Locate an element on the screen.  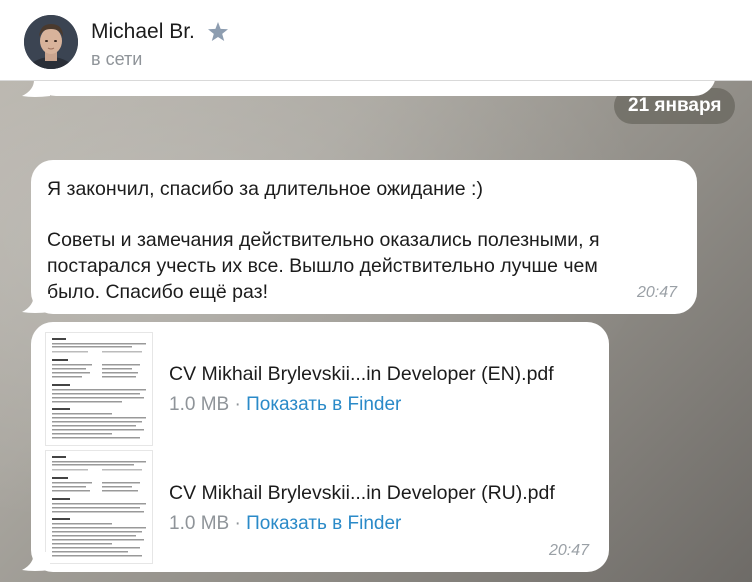
previous-message-tail is located at coordinates (36, 88).